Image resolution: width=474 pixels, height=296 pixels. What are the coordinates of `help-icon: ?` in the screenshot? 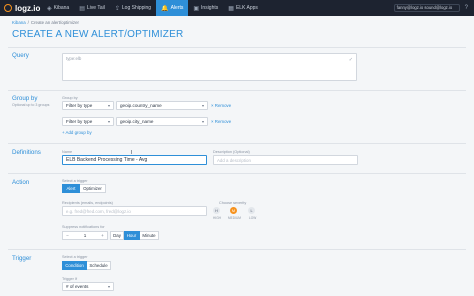 It's located at (466, 8).